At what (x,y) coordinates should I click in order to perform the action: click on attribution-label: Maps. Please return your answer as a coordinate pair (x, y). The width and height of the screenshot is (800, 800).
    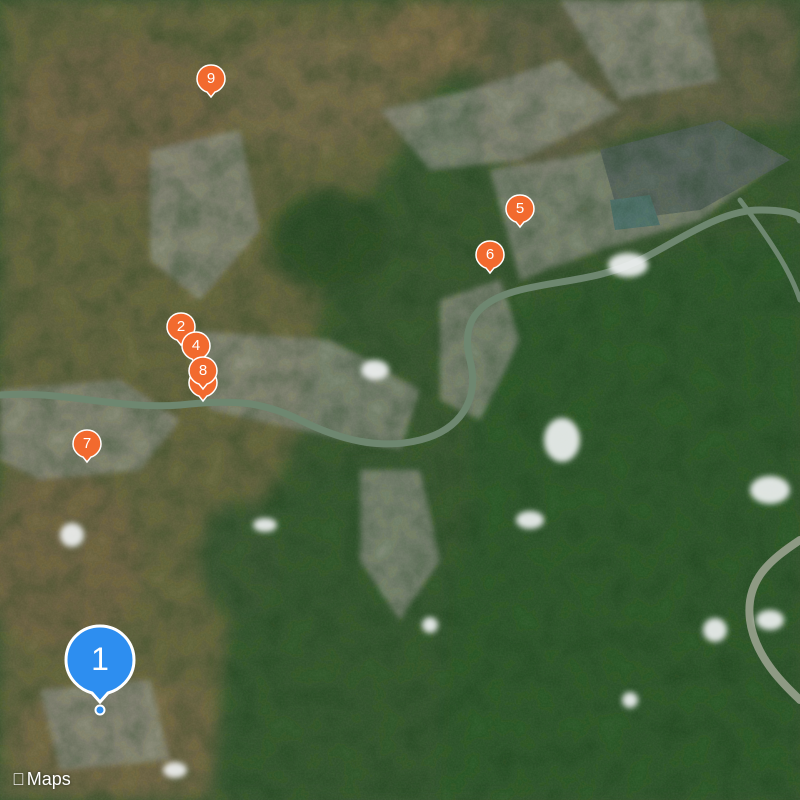
    Looking at the image, I should click on (42, 779).